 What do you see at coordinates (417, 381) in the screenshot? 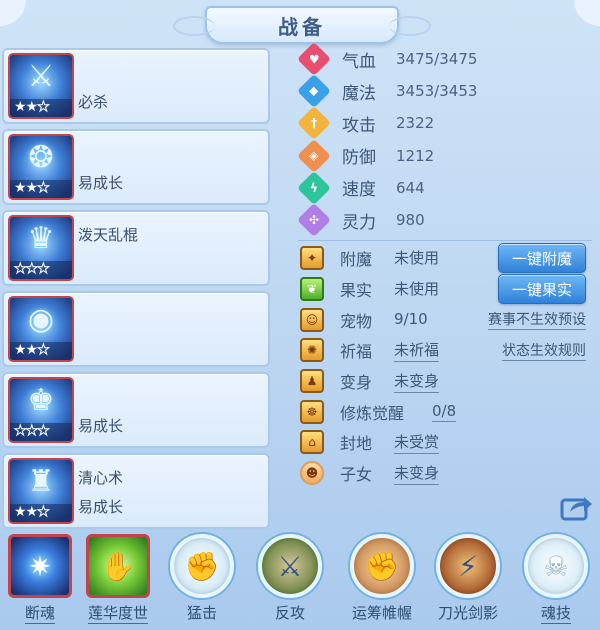
I see `transform-value-link: 未变身` at bounding box center [417, 381].